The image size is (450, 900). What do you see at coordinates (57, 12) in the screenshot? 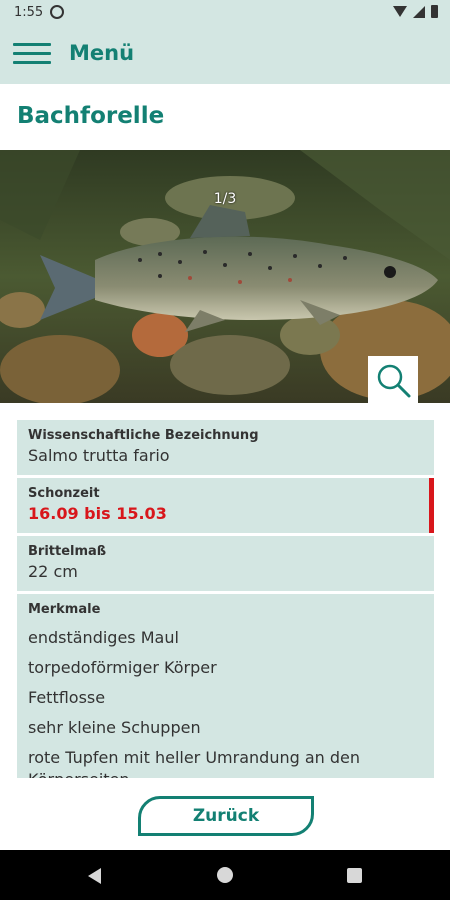
I see `notification-icon` at bounding box center [57, 12].